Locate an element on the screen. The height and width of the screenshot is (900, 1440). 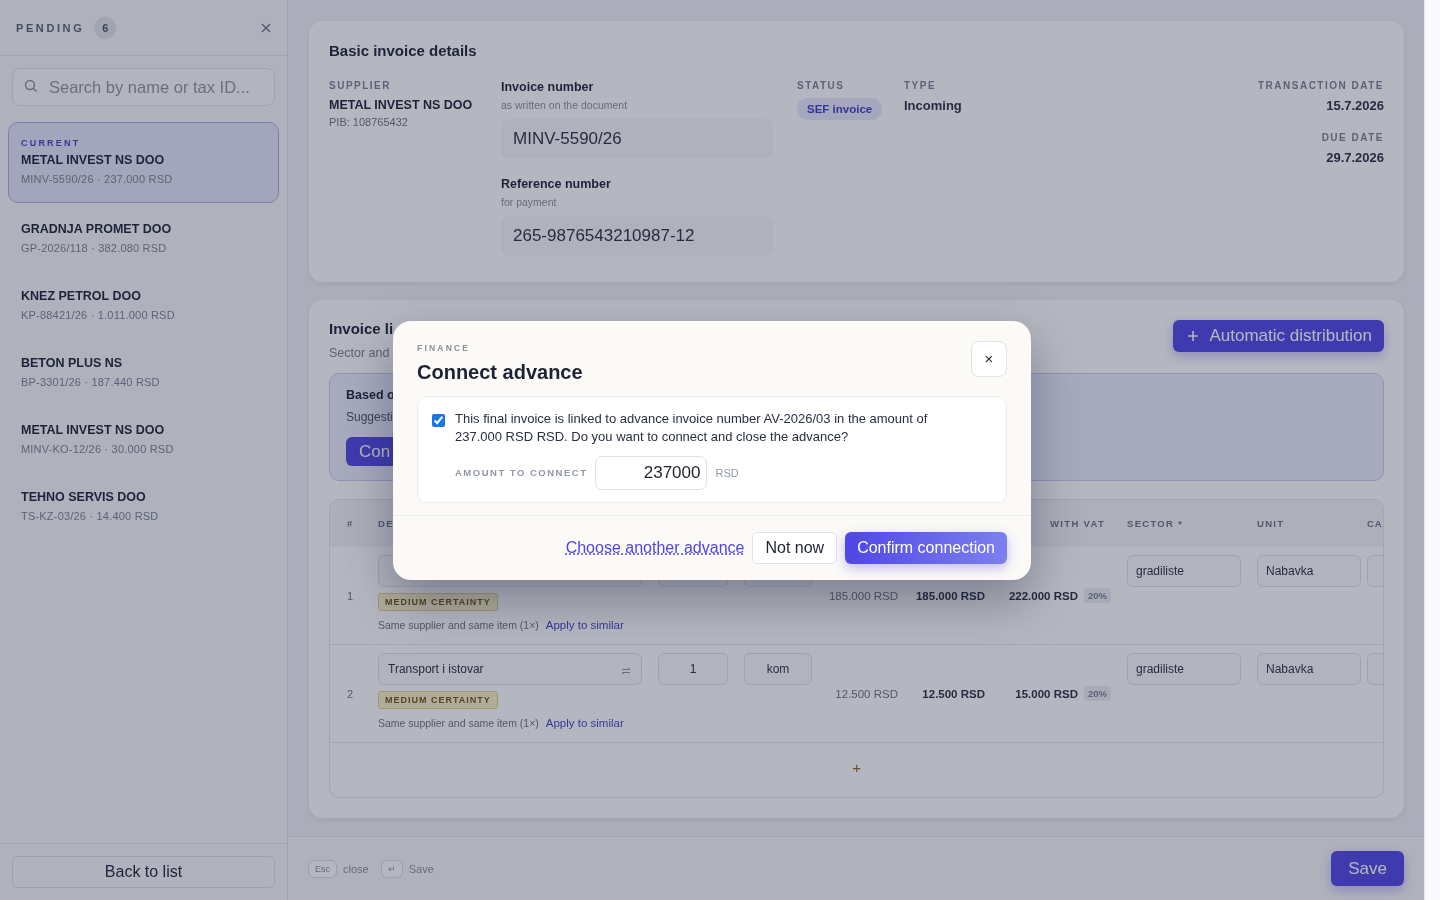
unit-field: kom is located at coordinates (778, 669).